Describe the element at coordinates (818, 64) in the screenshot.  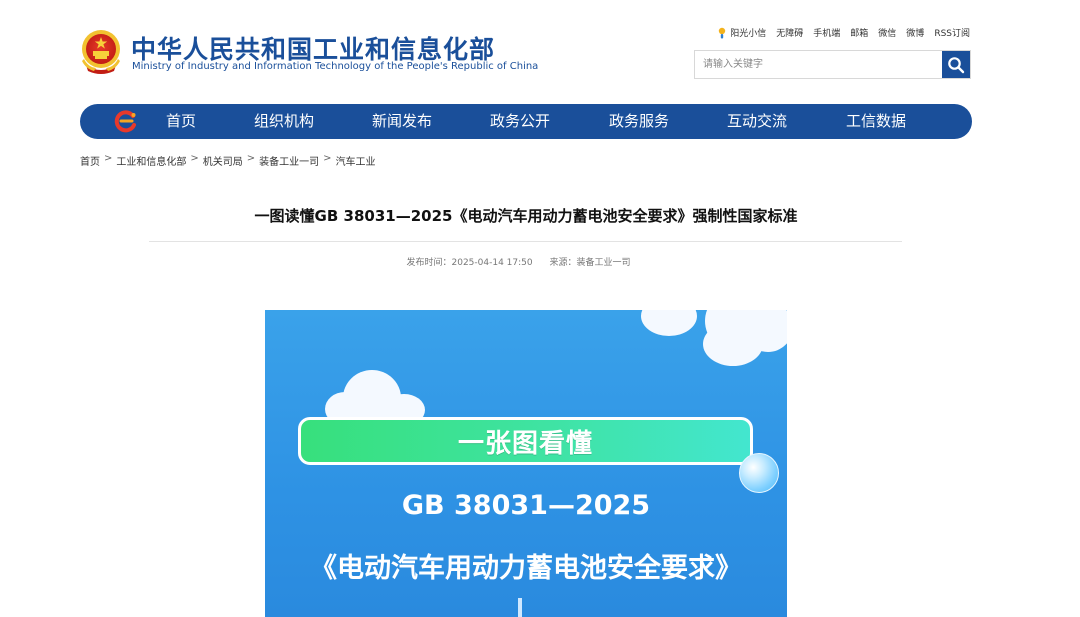
I see `search-input` at that location.